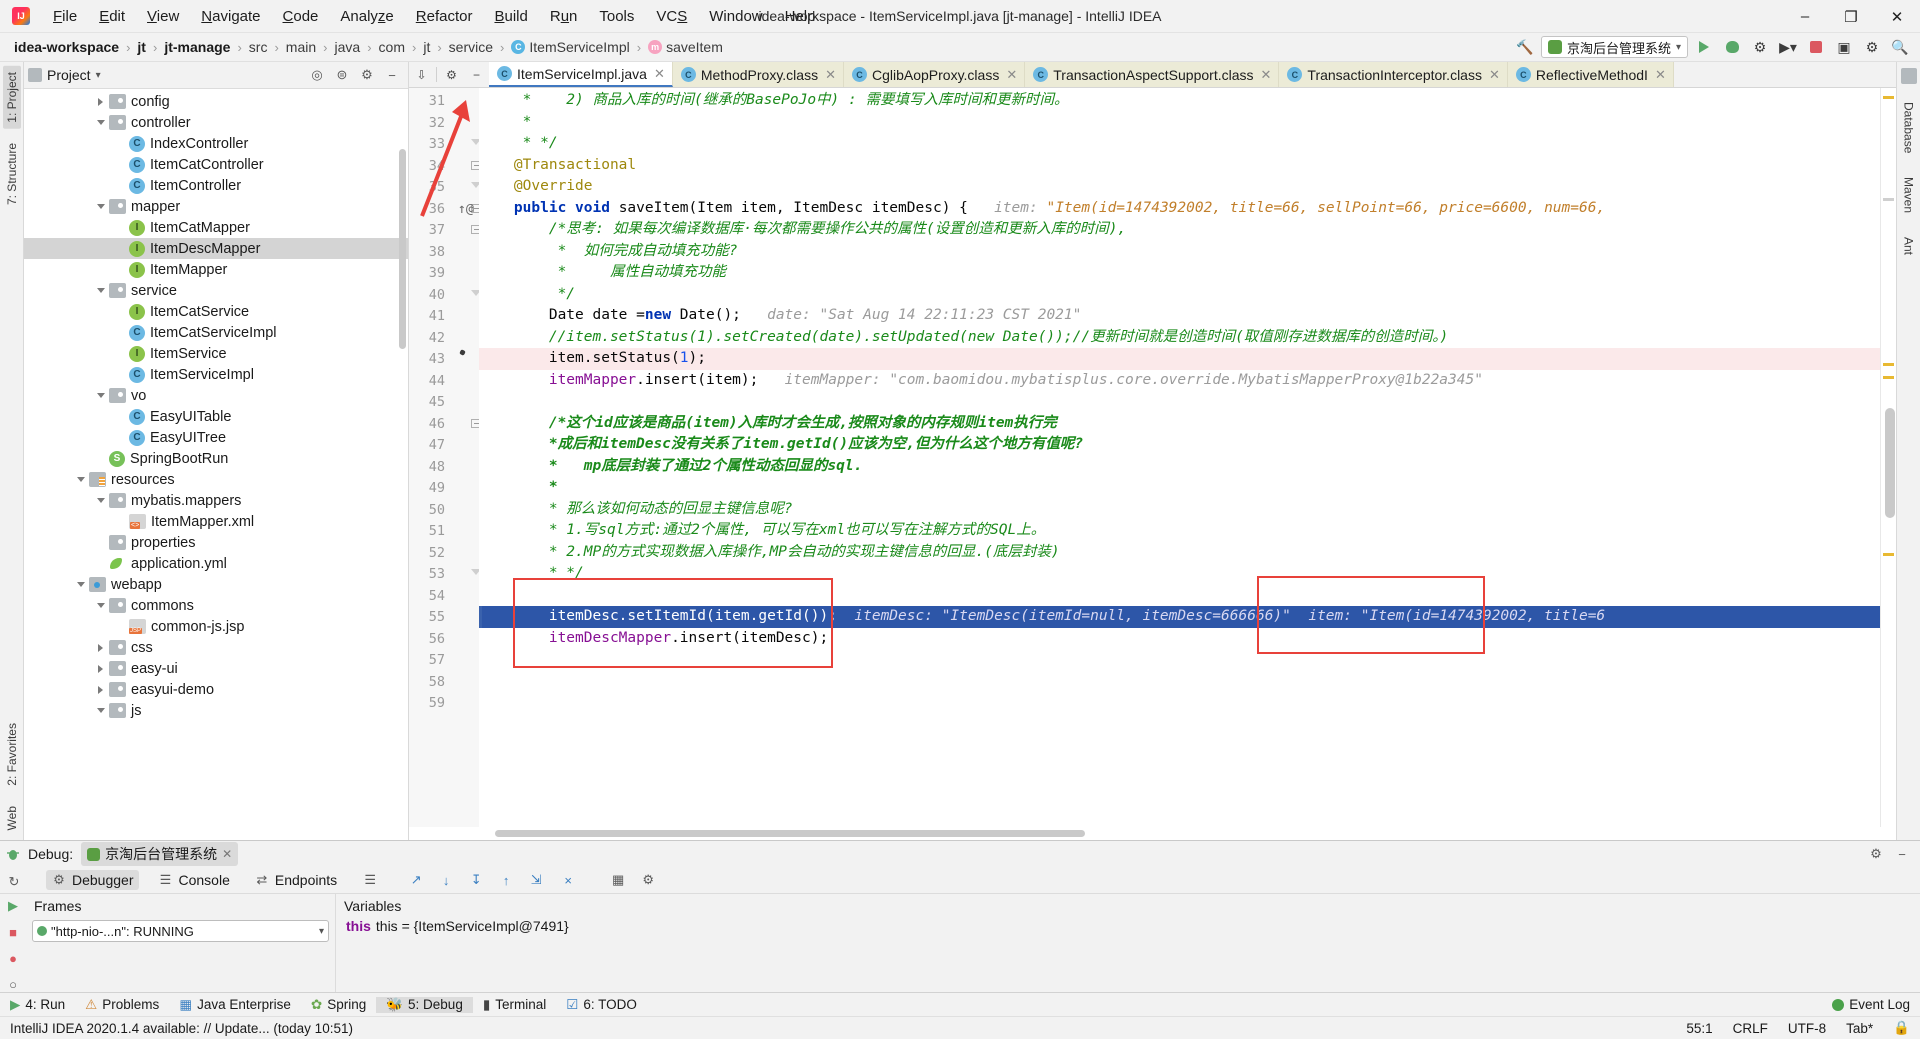 This screenshot has height=1039, width=1920. I want to click on status-item-java-enterprise: ▦ Java Enterprise, so click(235, 1005).